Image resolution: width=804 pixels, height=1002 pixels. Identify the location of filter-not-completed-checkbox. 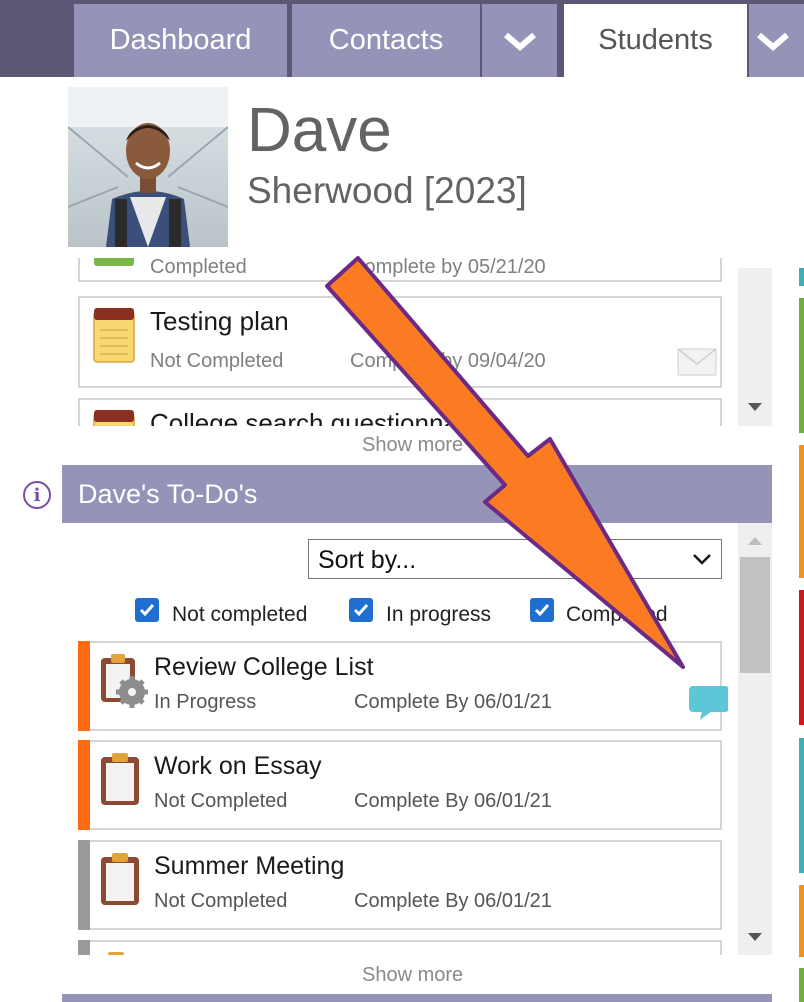
(147, 610).